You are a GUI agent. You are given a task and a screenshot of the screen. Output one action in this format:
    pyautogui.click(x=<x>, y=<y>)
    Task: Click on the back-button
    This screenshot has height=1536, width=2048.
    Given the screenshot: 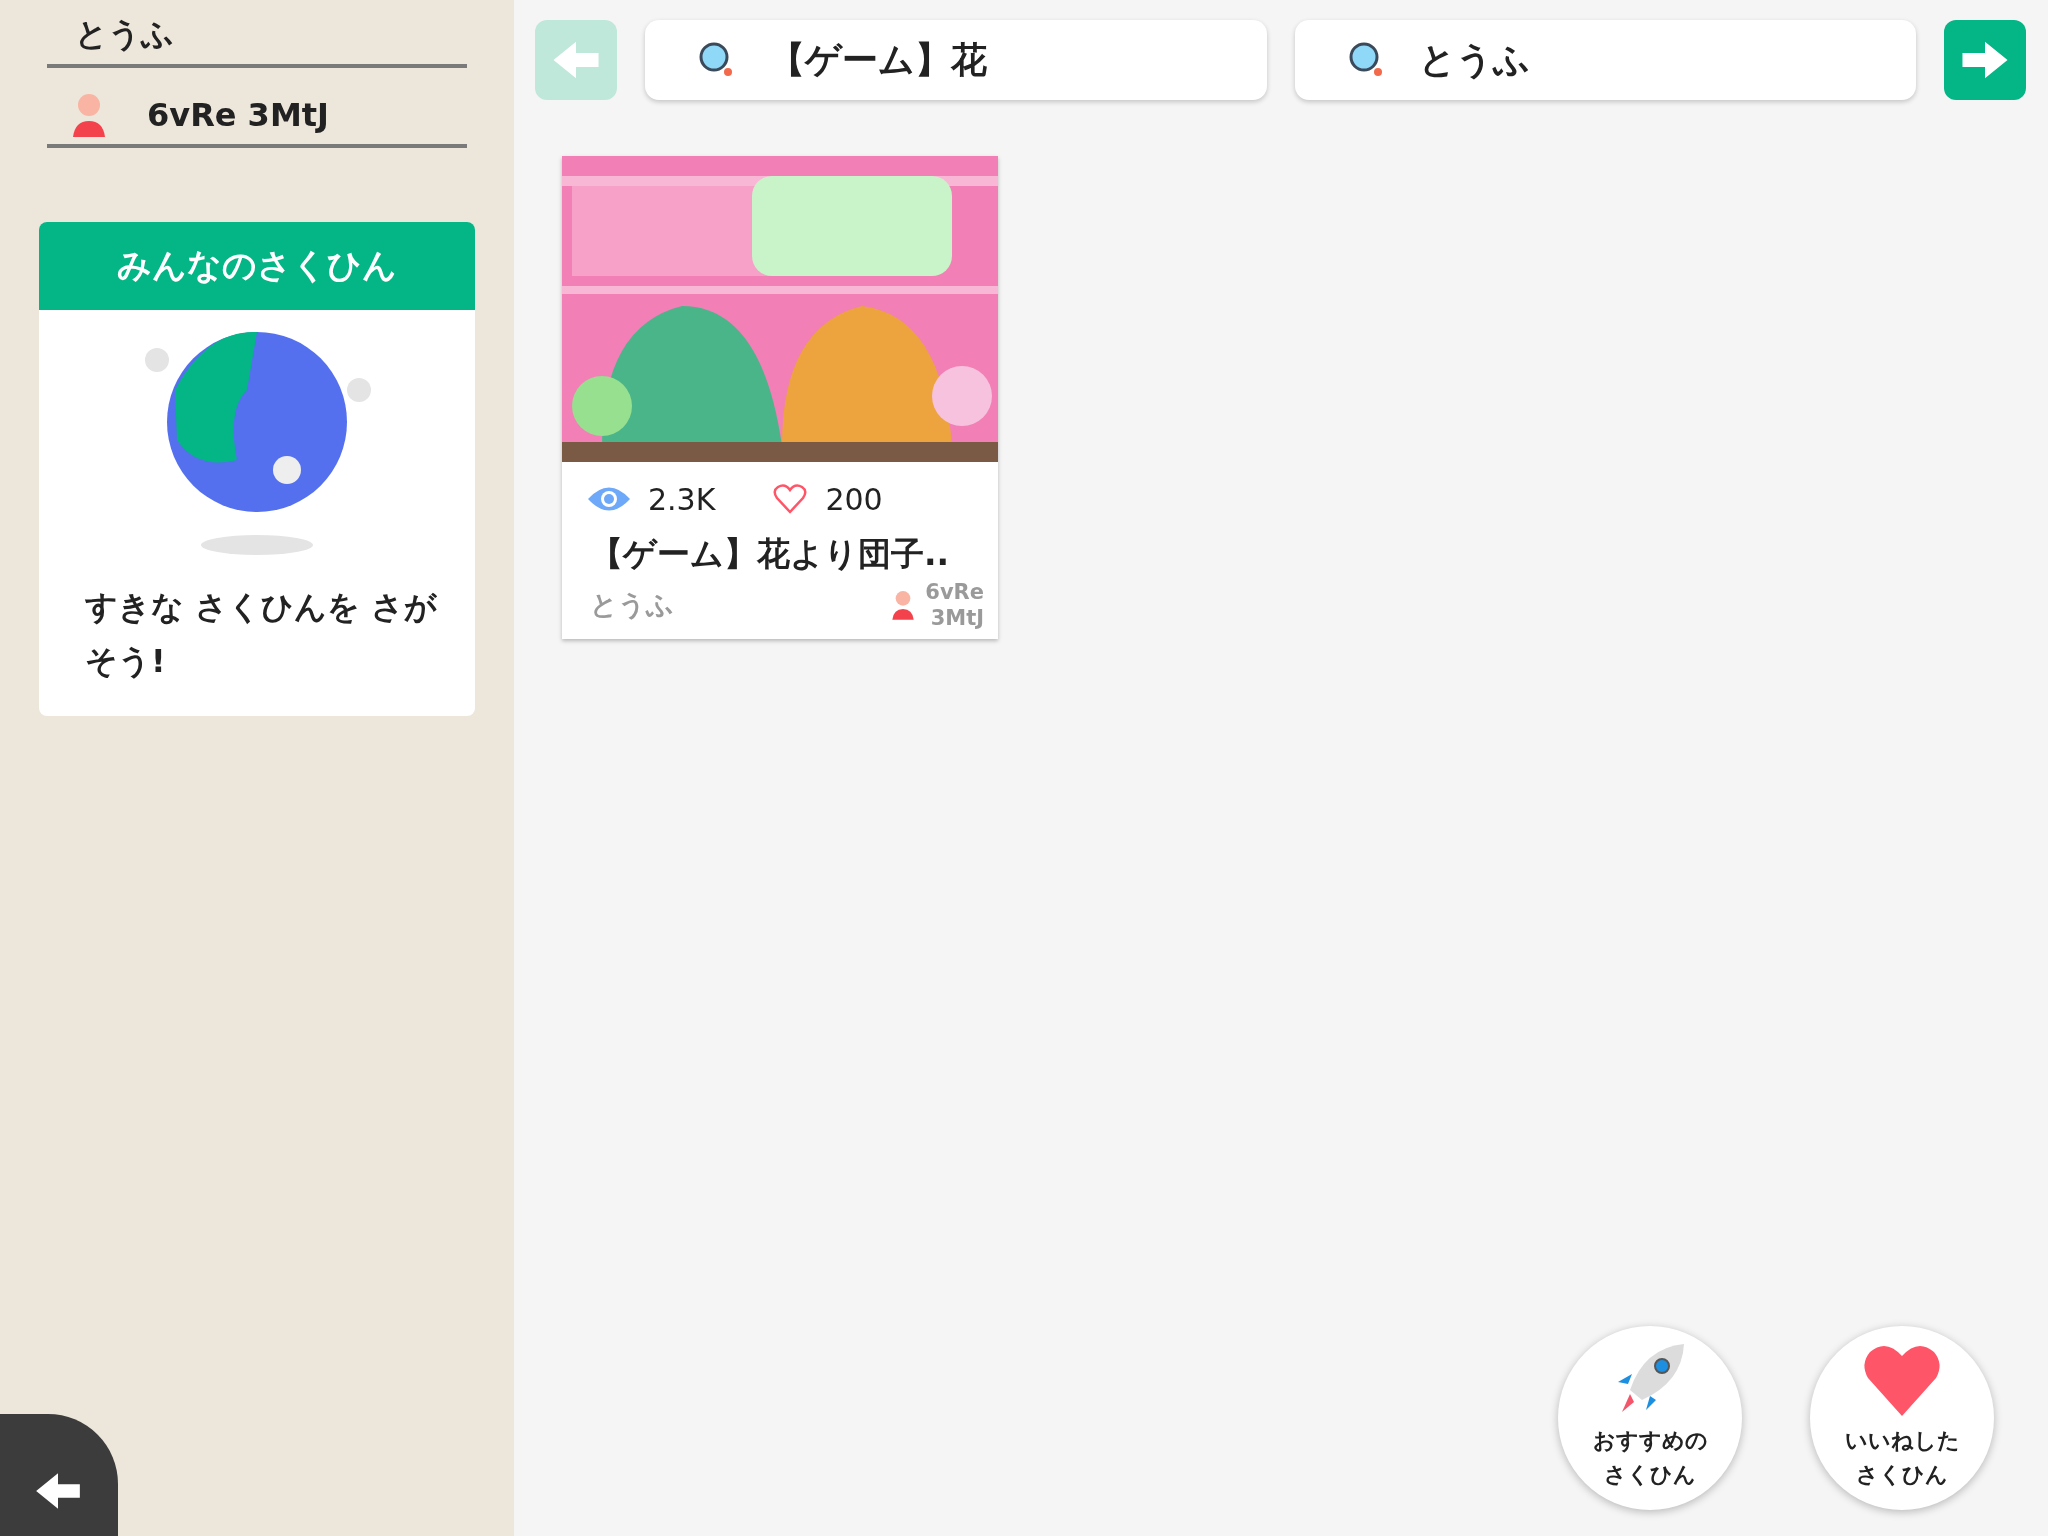 What is the action you would take?
    pyautogui.click(x=59, y=1475)
    